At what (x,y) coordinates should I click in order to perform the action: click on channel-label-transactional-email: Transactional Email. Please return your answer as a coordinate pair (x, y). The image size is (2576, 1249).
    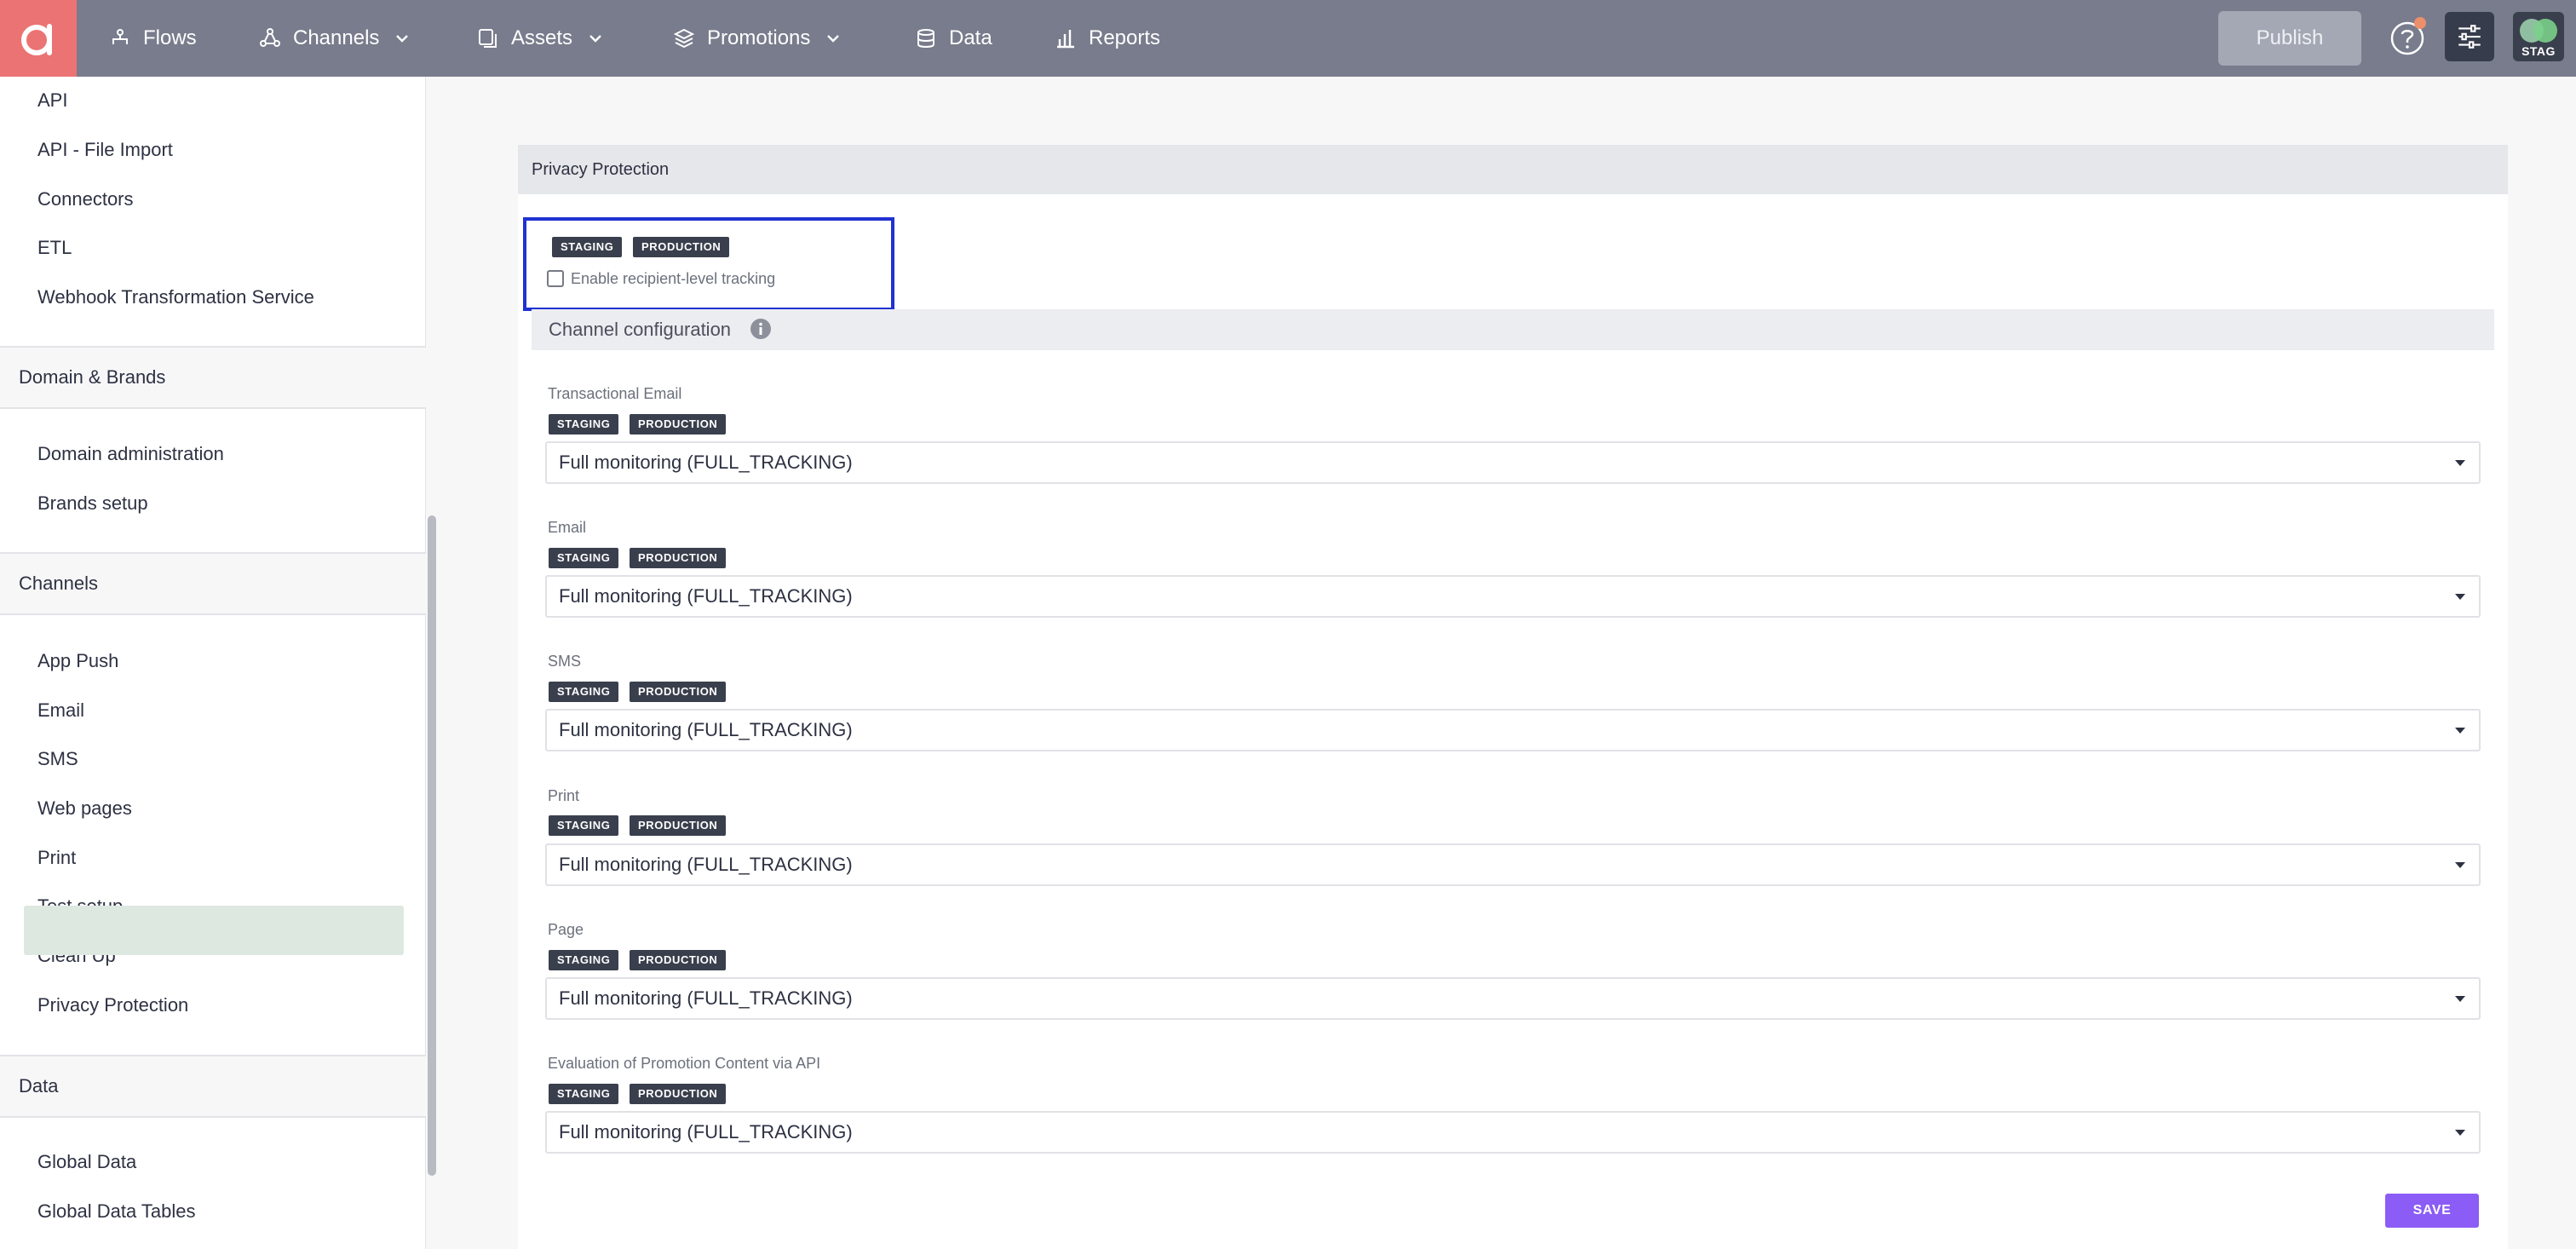
    Looking at the image, I should click on (615, 393).